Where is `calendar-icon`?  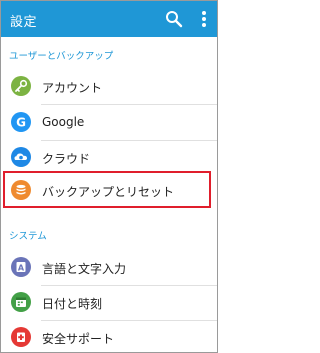
calendar-icon is located at coordinates (21, 302).